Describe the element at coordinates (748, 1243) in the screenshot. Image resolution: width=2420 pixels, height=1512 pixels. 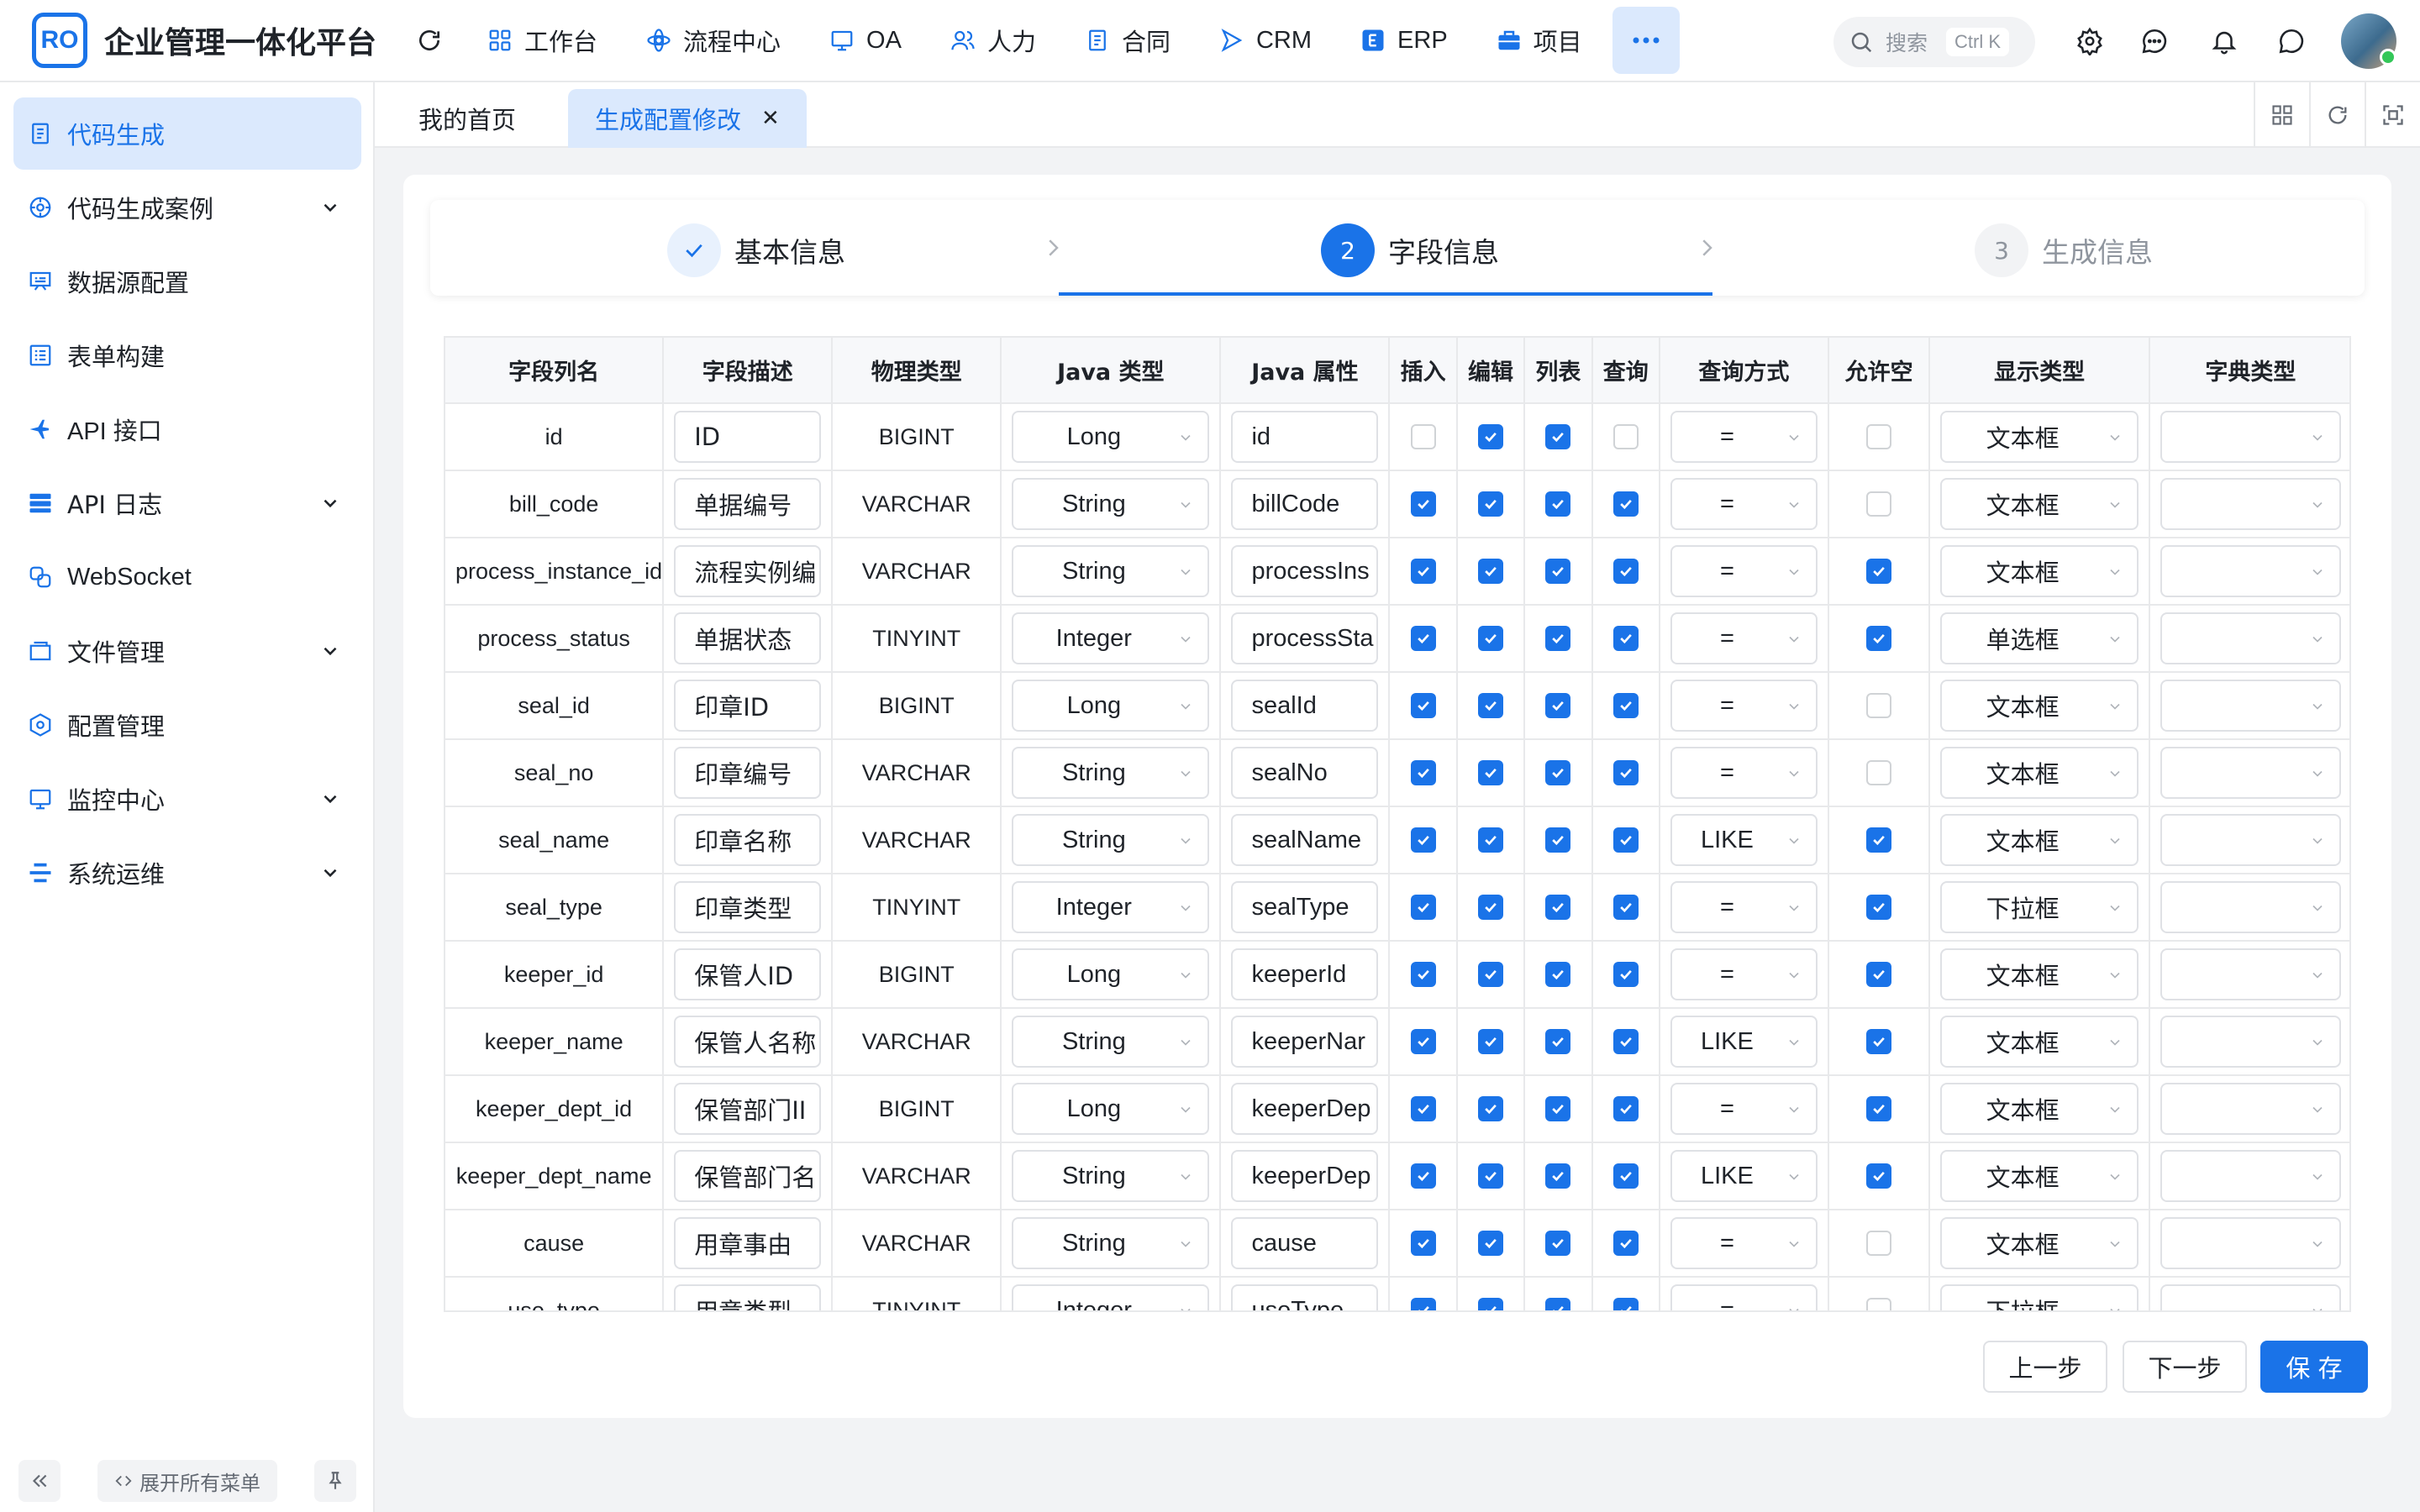
I see `field-desc-input: 用章事由` at that location.